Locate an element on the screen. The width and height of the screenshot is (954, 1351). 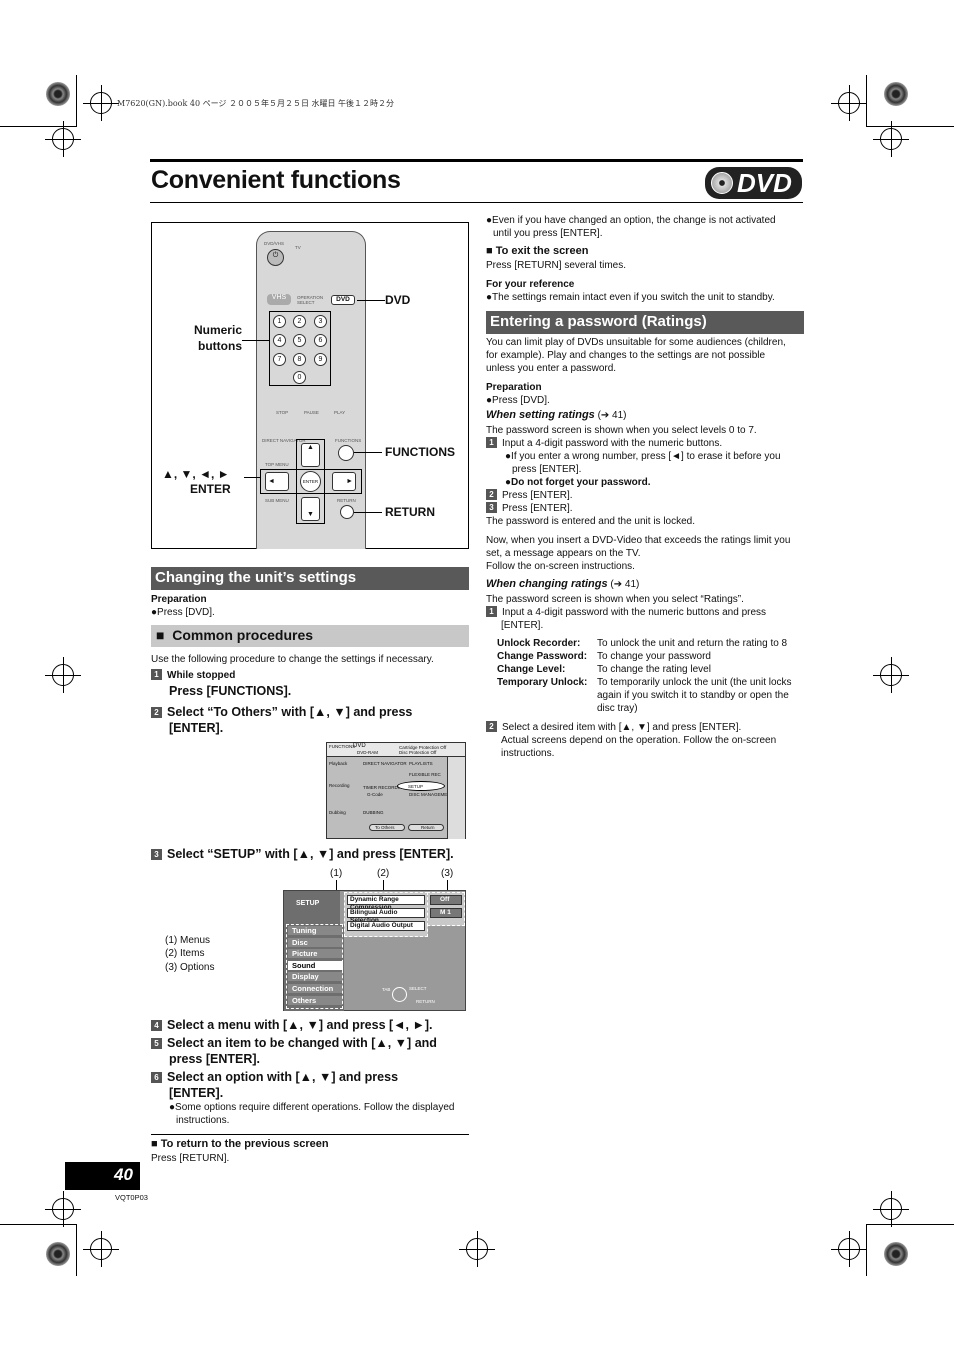
dvd-badge: DVD is located at coordinates (753, 183).